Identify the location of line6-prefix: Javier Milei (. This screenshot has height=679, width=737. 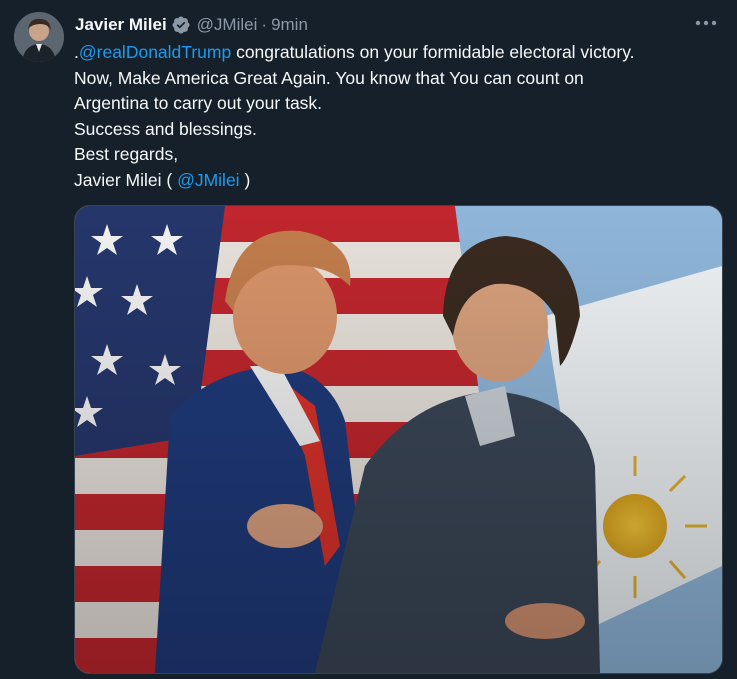
(126, 179).